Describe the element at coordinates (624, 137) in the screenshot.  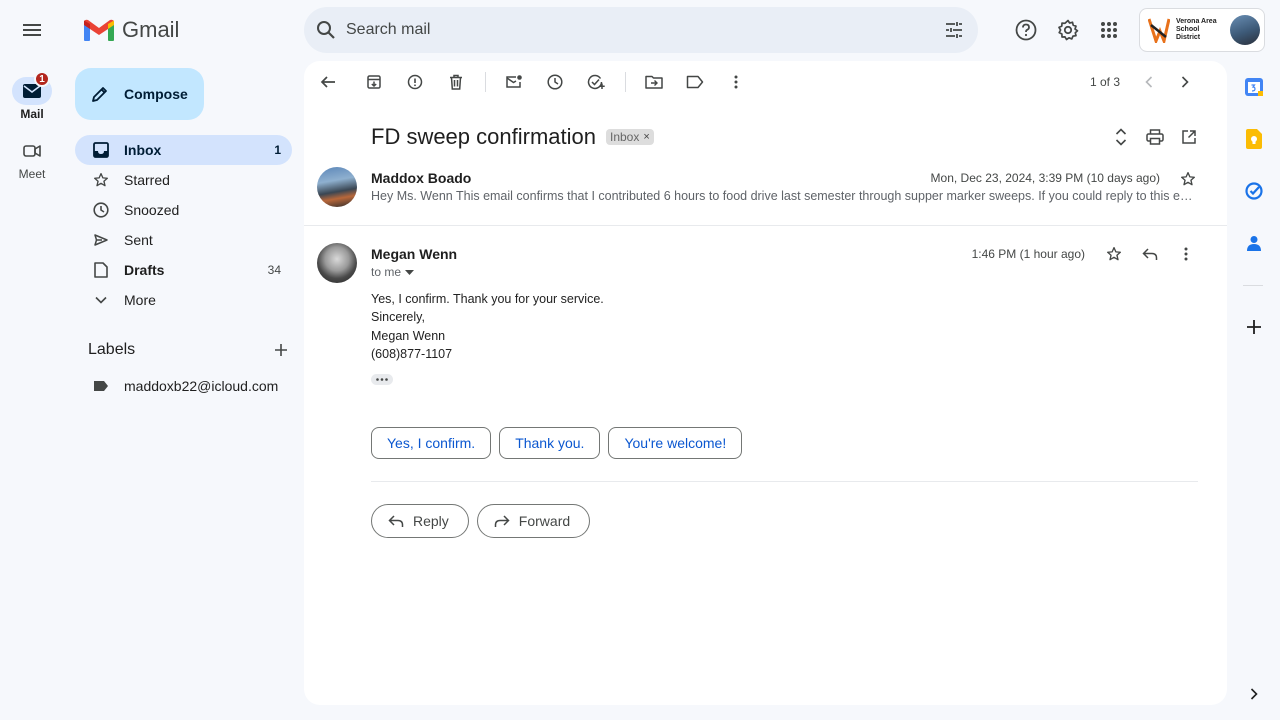
I see `chip-label: Inbox` at that location.